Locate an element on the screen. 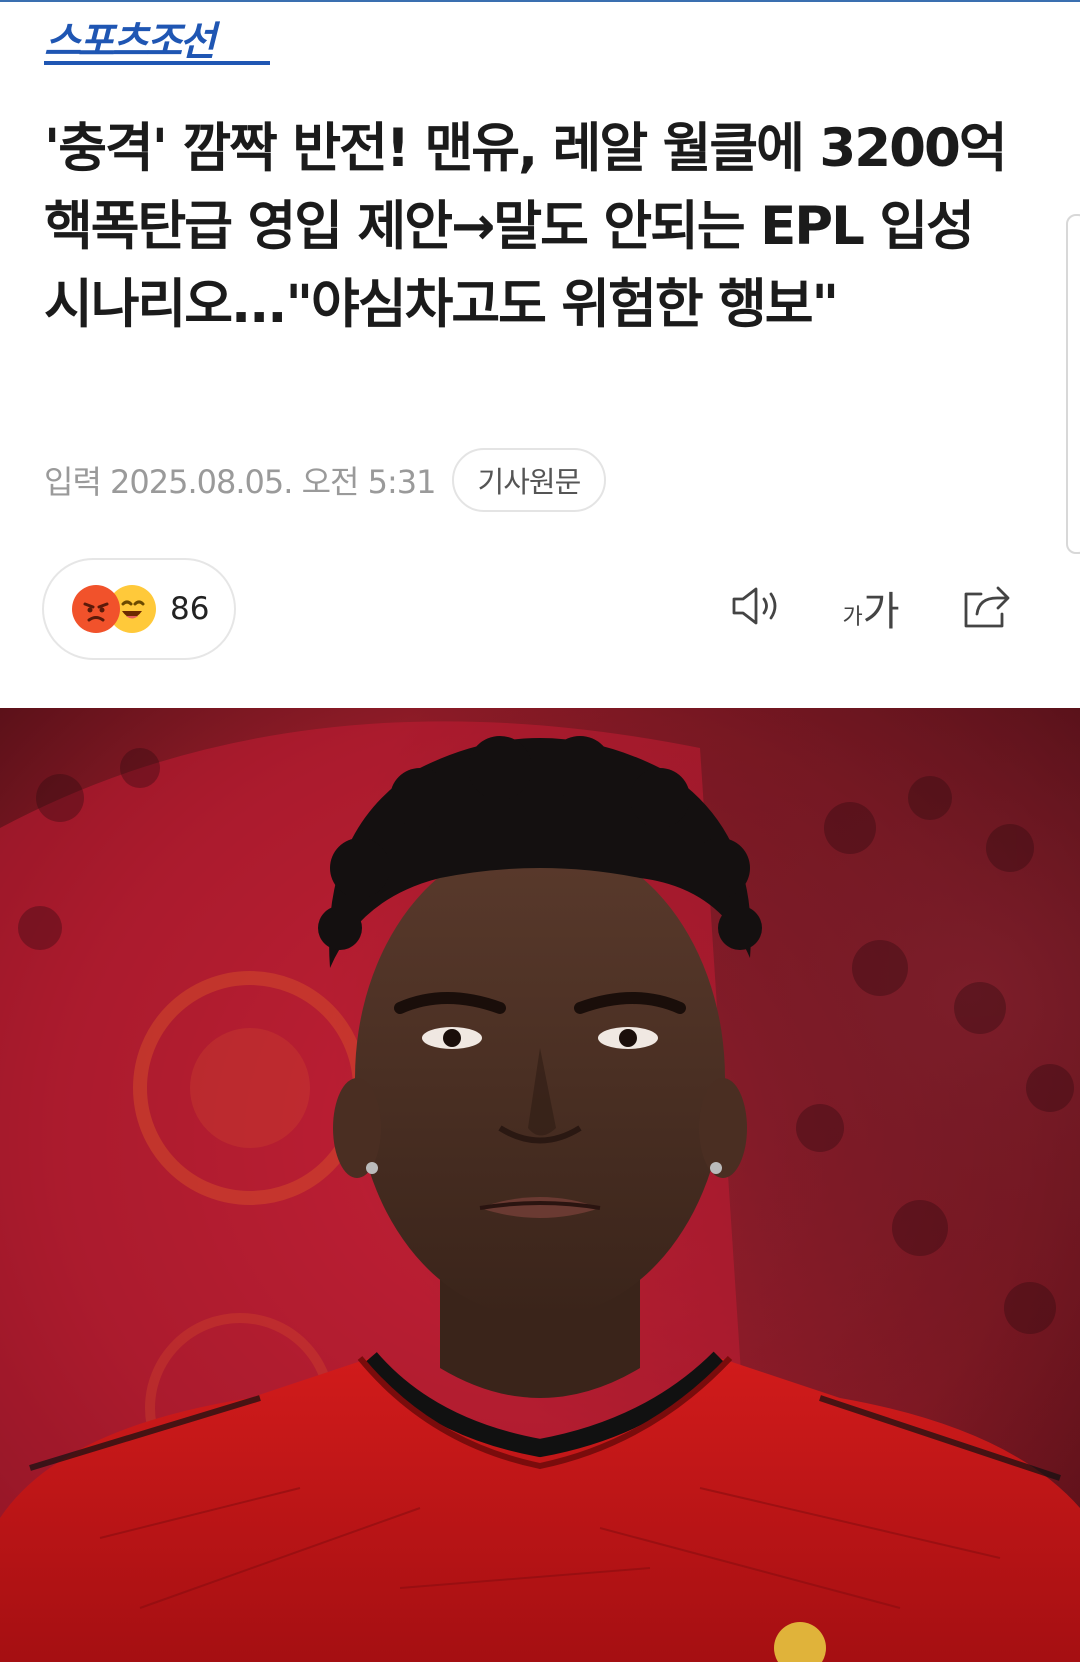 This screenshot has width=1080, height=1662. angry-face-icon is located at coordinates (96, 609).